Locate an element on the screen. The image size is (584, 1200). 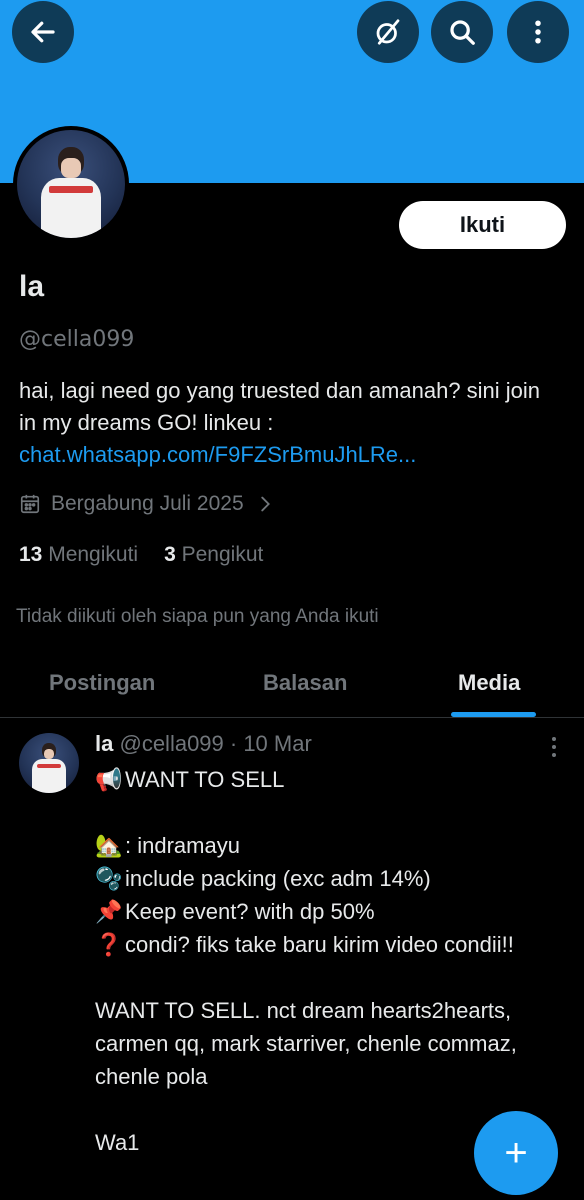
grok-icon is located at coordinates (388, 32).